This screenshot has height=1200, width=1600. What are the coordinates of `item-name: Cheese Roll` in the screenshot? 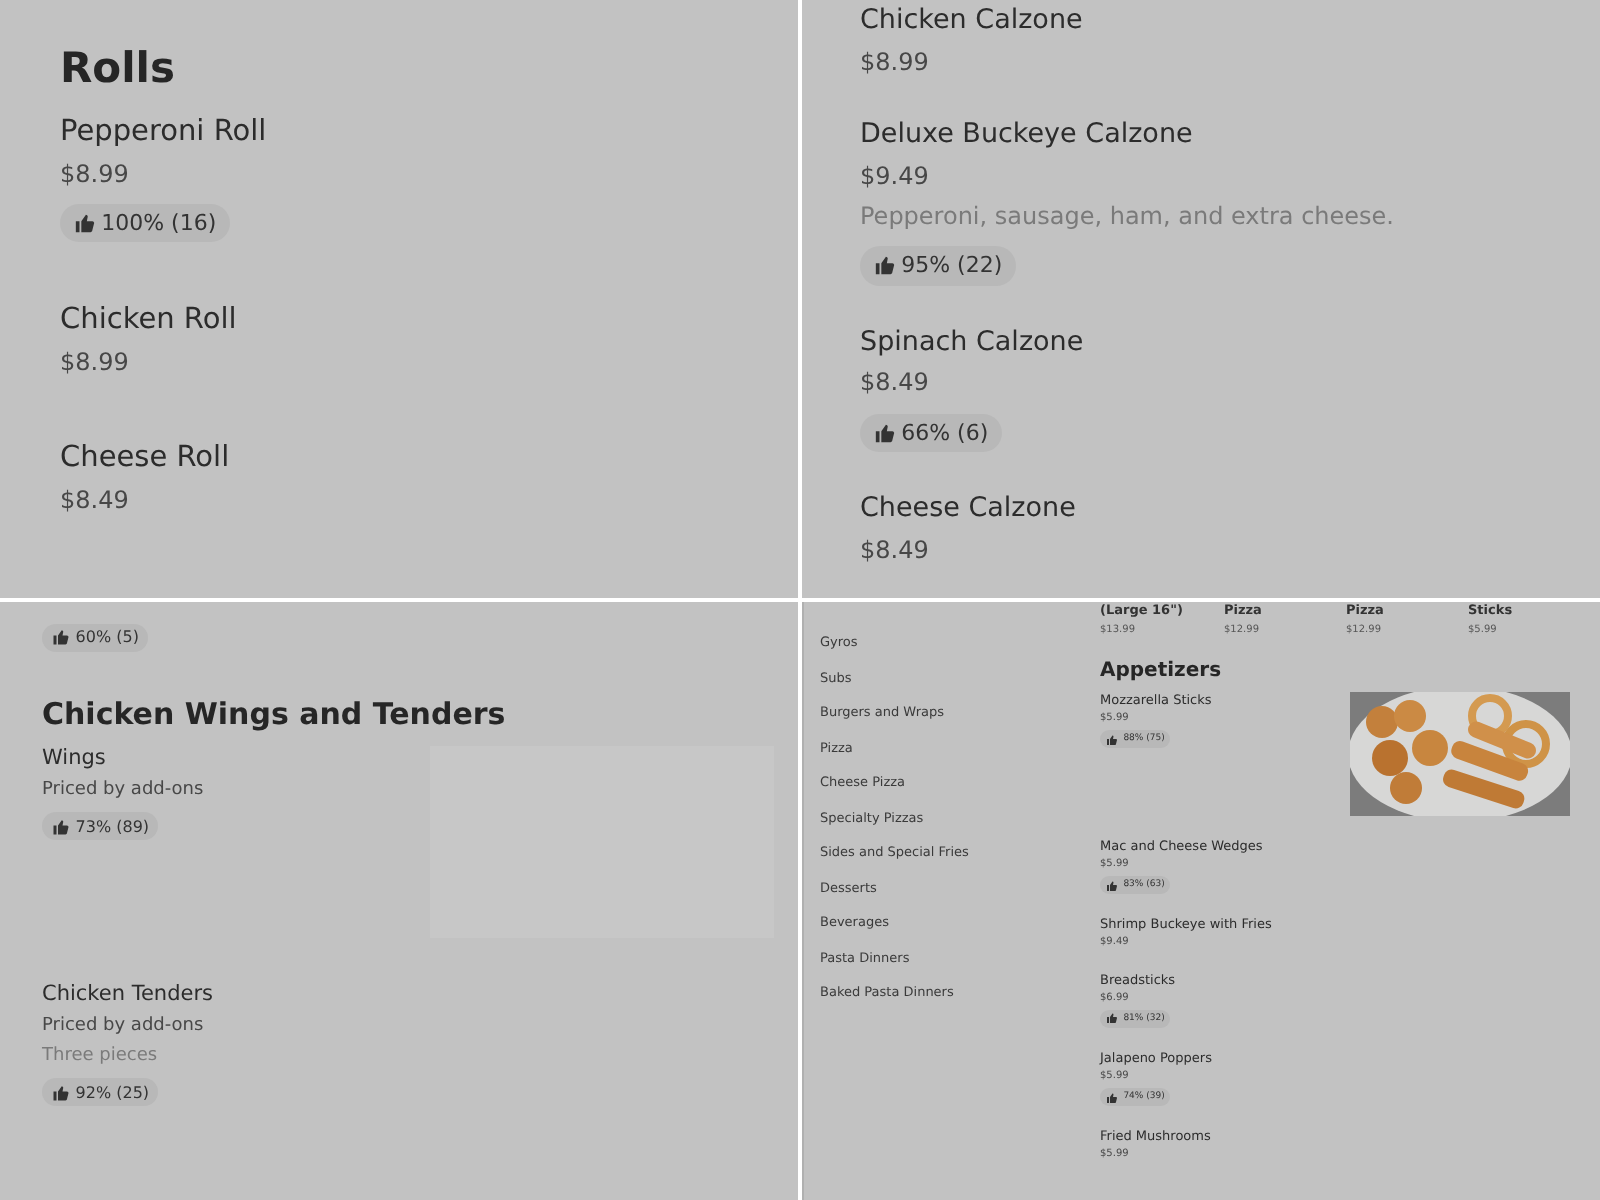 It's located at (145, 458).